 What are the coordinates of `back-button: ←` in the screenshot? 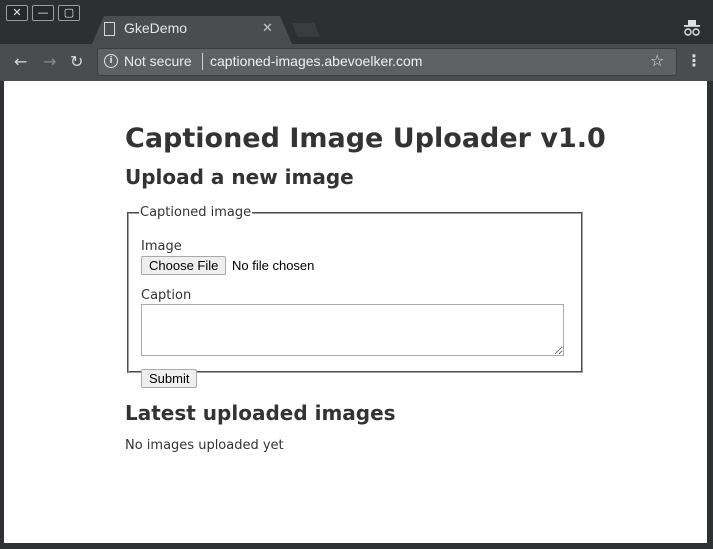 It's located at (20, 61).